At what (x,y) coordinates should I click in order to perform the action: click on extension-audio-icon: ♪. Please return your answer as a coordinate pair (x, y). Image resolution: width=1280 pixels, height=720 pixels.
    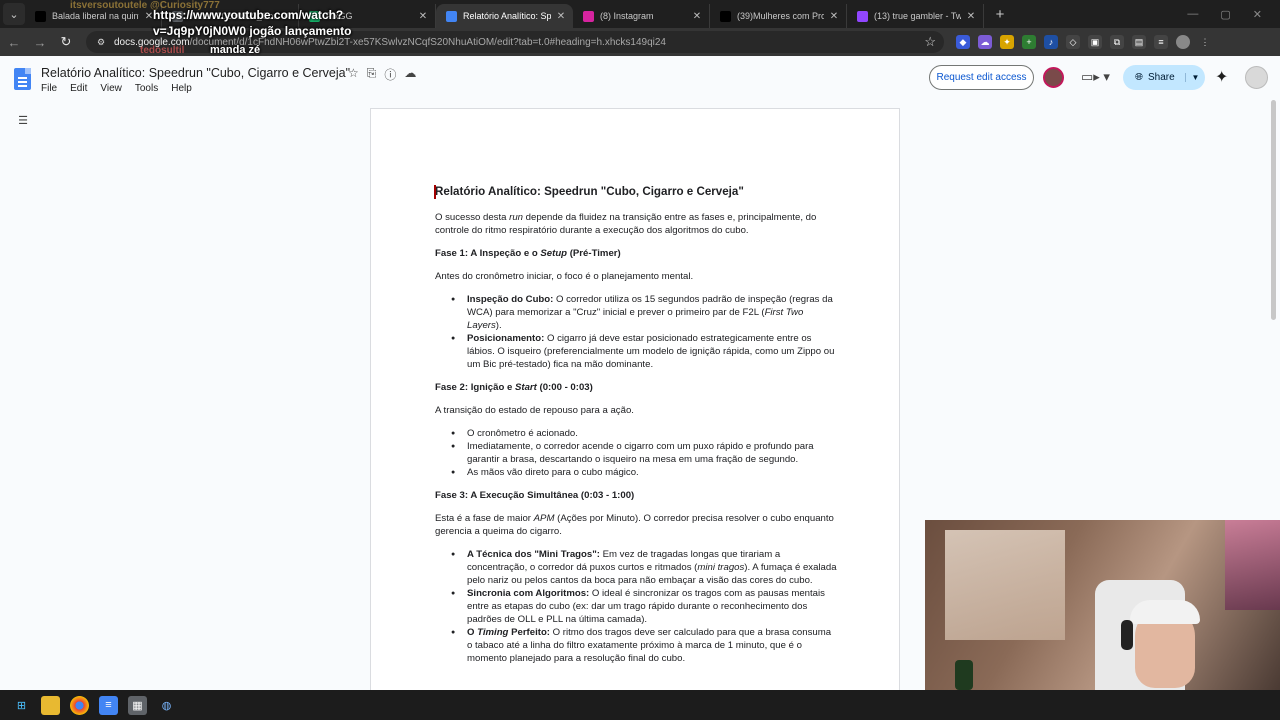
    Looking at the image, I should click on (1051, 42).